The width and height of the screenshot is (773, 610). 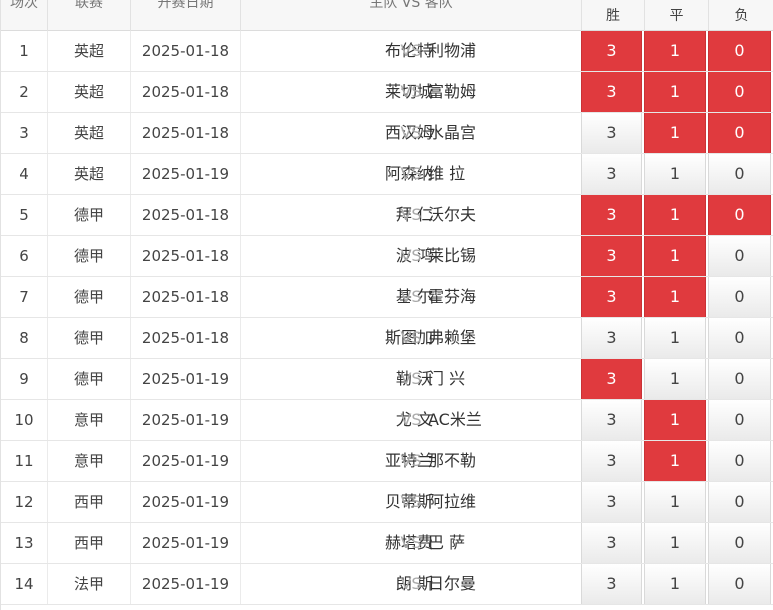 I want to click on match-number: 14, so click(x=24, y=584).